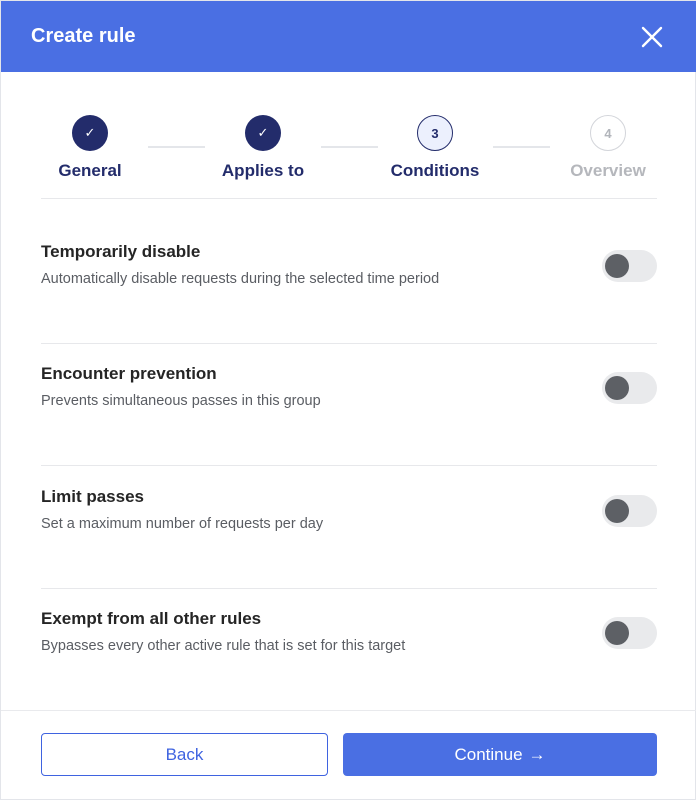  Describe the element at coordinates (151, 618) in the screenshot. I see `option-title: Exempt from all other rules` at that location.